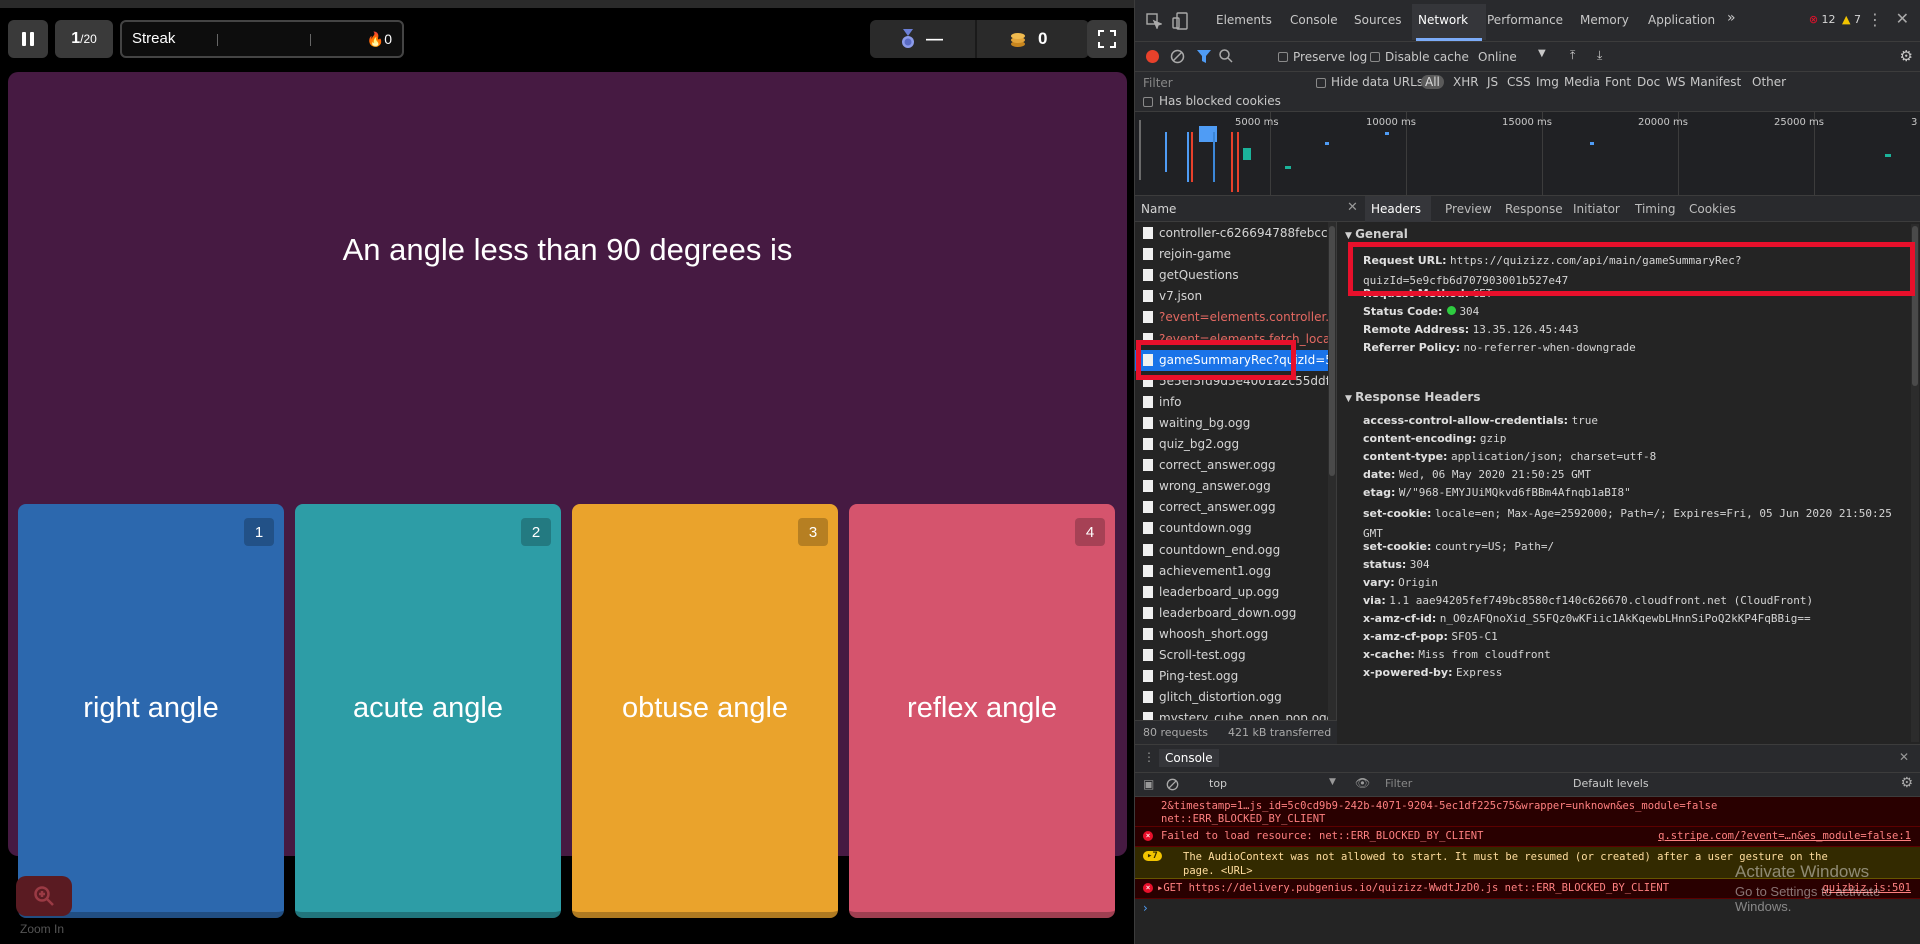 This screenshot has height=944, width=1920. Describe the element at coordinates (1519, 82) in the screenshot. I see `type-filter-css: CSS` at that location.